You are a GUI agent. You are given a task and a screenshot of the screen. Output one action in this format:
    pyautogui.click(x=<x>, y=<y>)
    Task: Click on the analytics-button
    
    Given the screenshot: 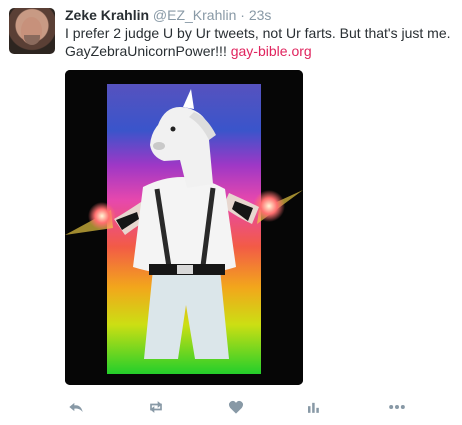 What is the action you would take?
    pyautogui.click(x=313, y=407)
    